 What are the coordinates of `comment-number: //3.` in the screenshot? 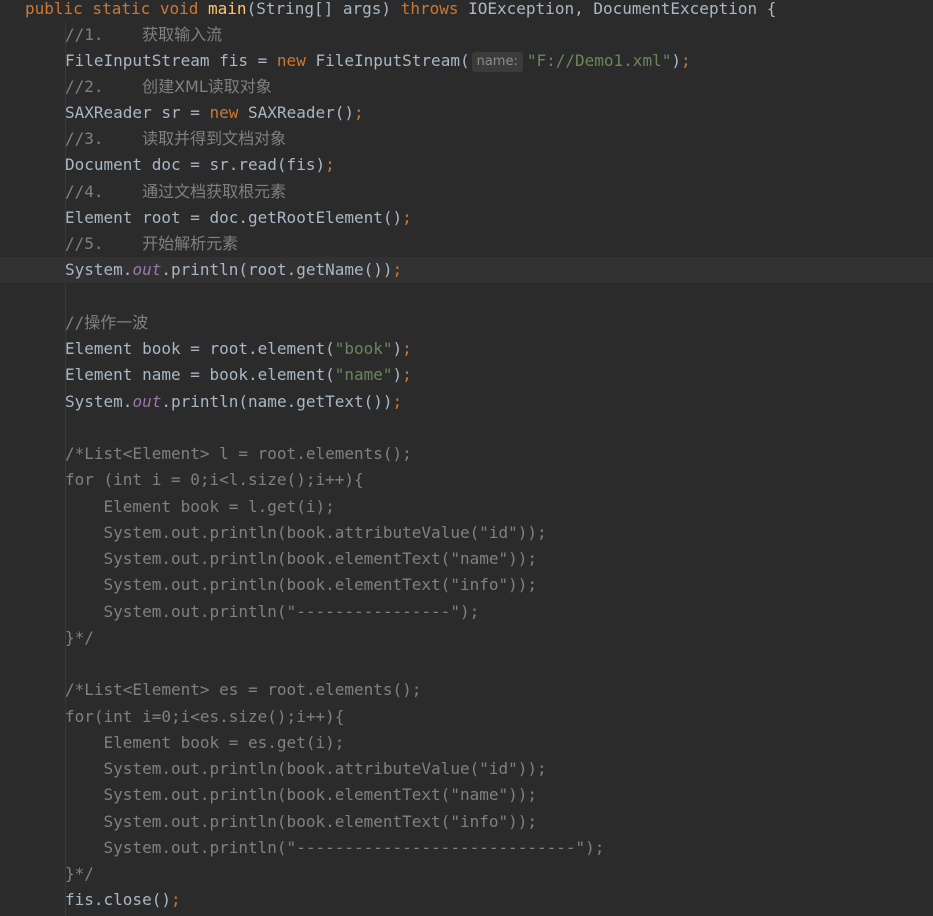 It's located at (84, 138).